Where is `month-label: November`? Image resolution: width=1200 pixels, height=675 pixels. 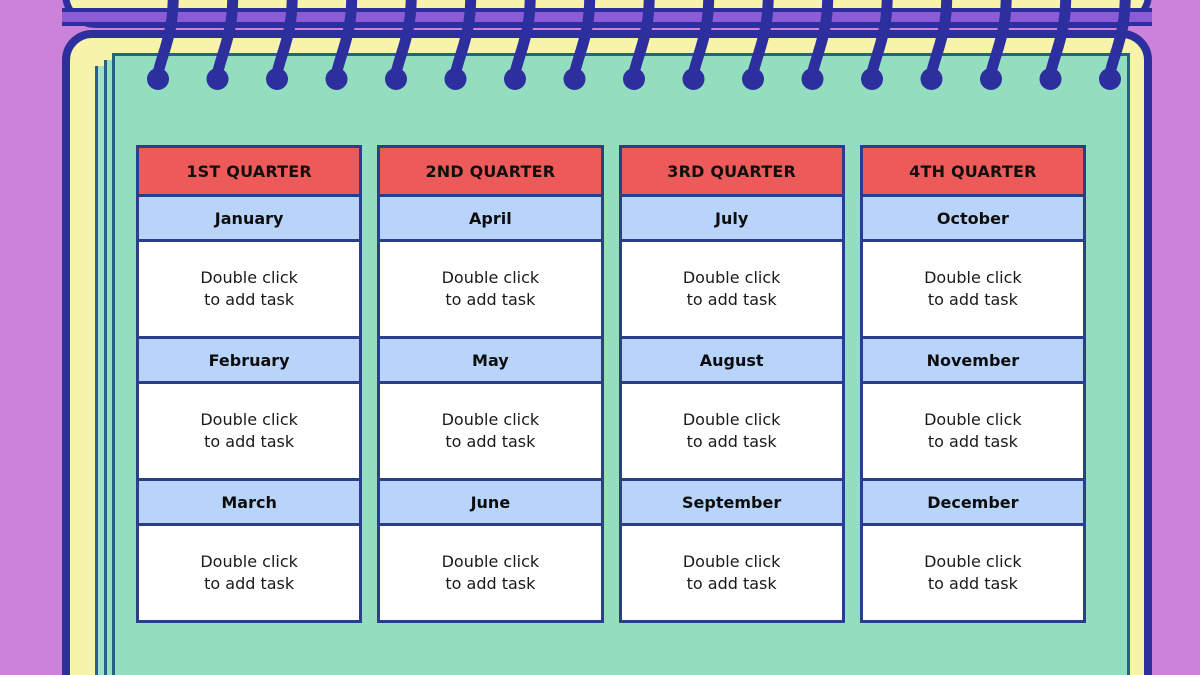
month-label: November is located at coordinates (973, 360).